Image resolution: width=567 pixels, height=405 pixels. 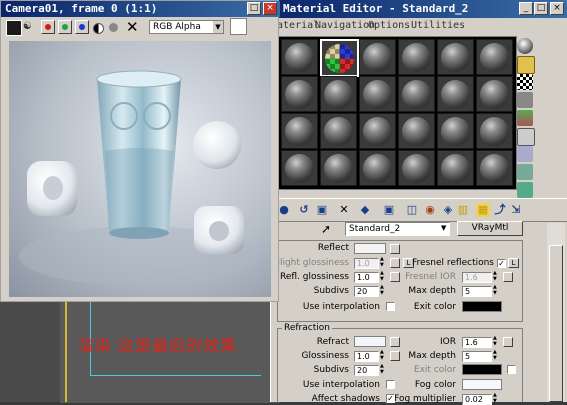 What do you see at coordinates (326, 229) in the screenshot?
I see `pick-material-icon: ➚` at bounding box center [326, 229].